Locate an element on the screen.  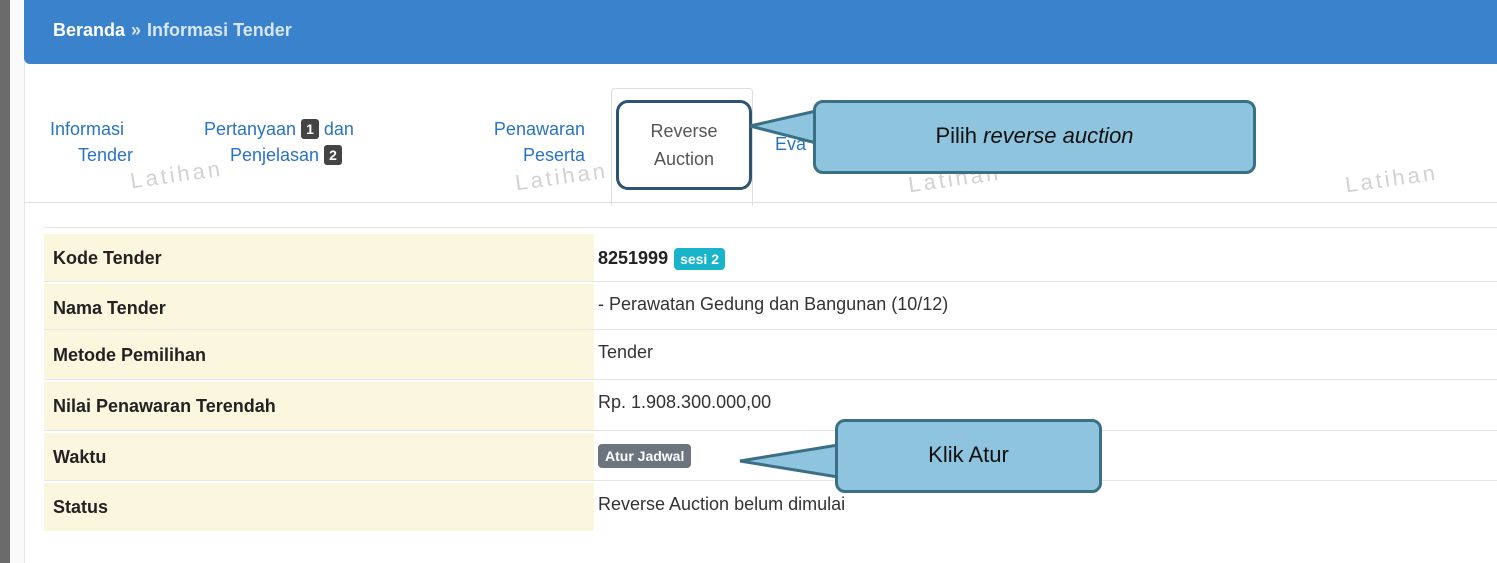
table-border is located at coordinates (770, 227).